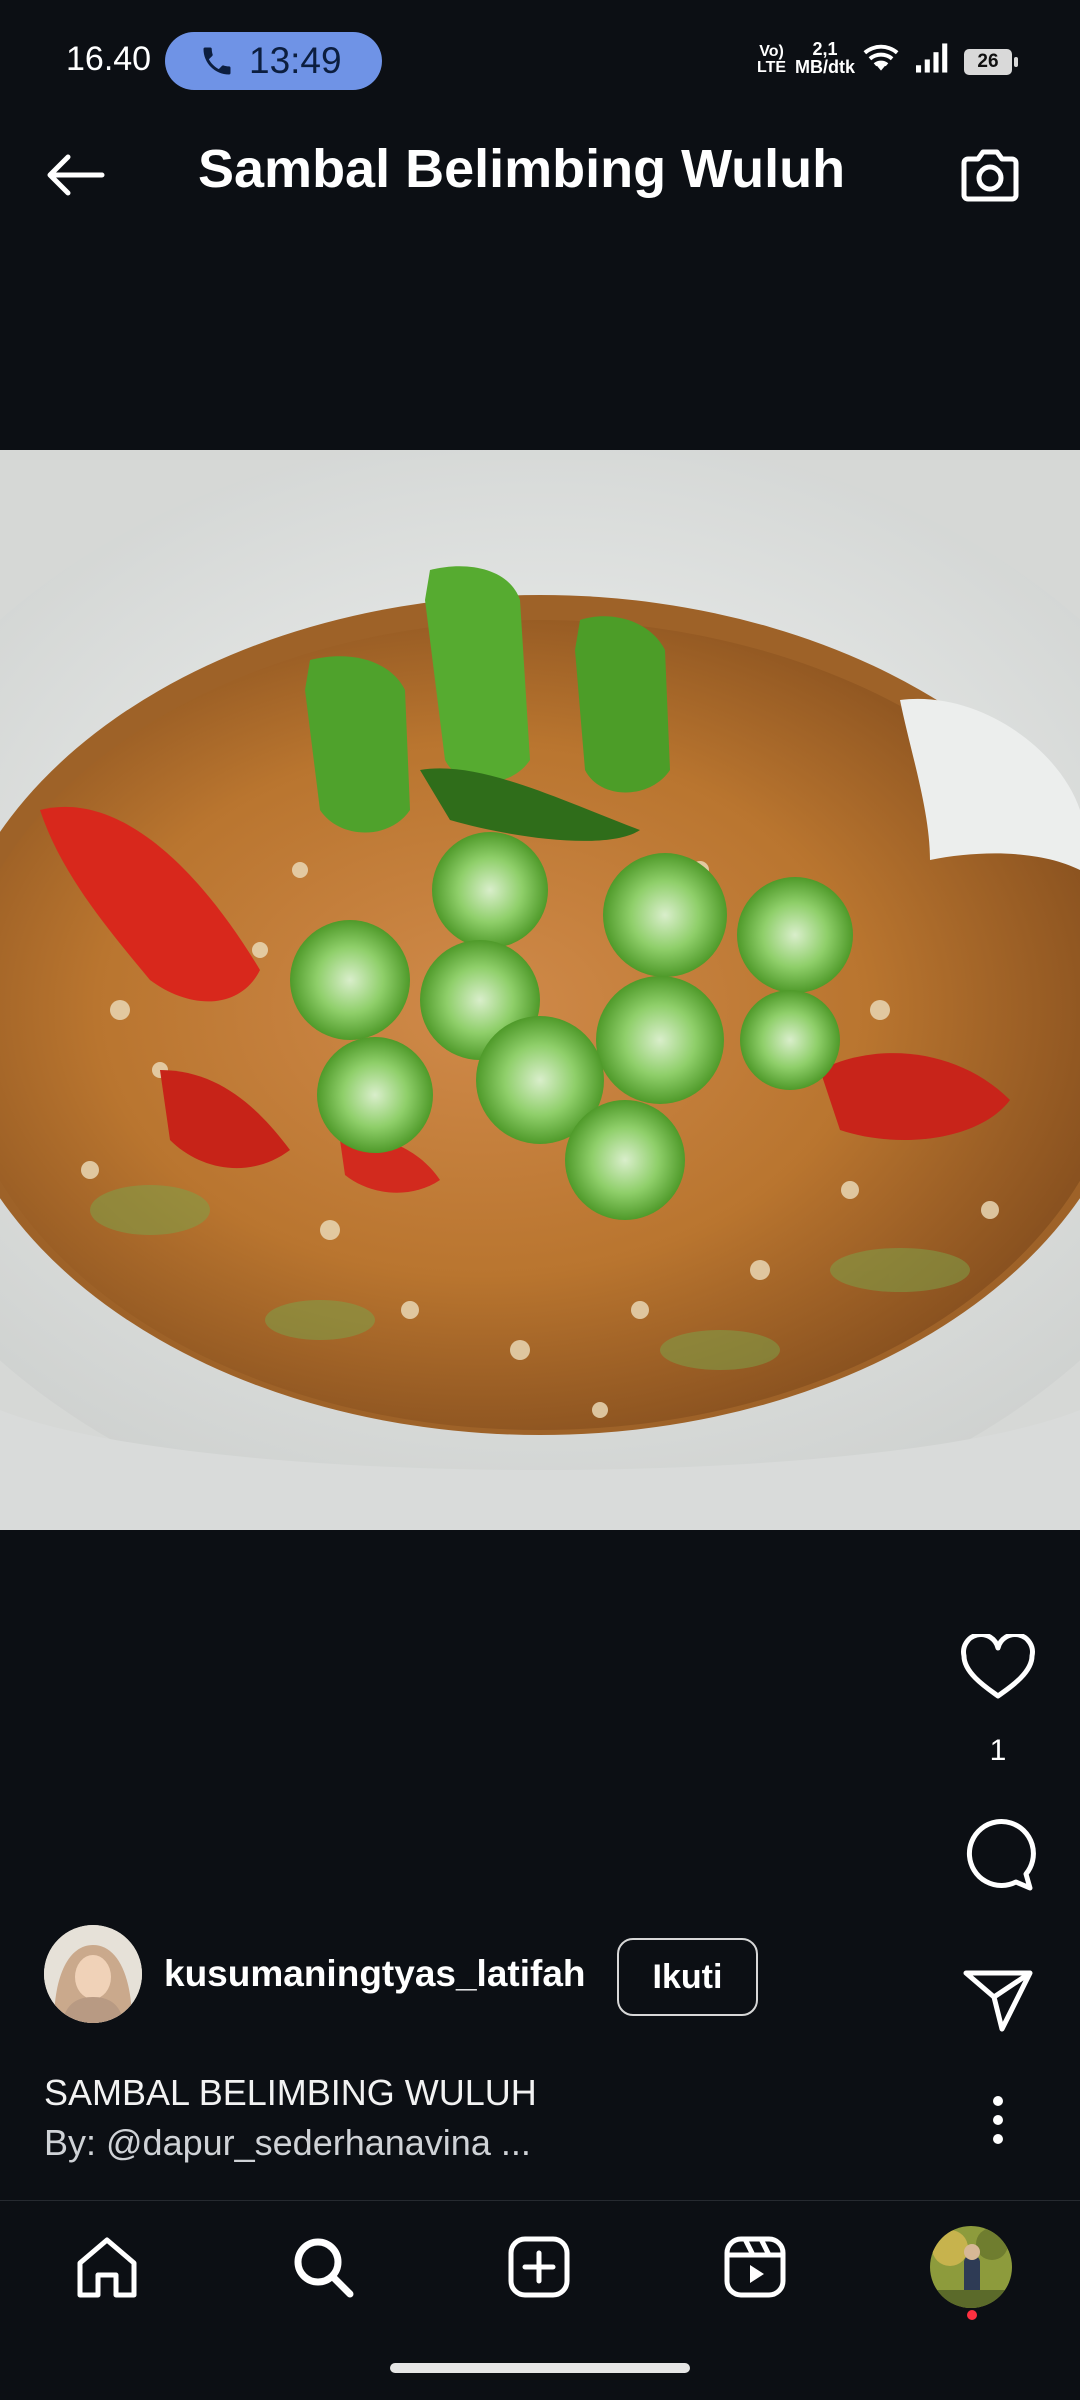  What do you see at coordinates (991, 62) in the screenshot?
I see `battery-indicator: 26` at bounding box center [991, 62].